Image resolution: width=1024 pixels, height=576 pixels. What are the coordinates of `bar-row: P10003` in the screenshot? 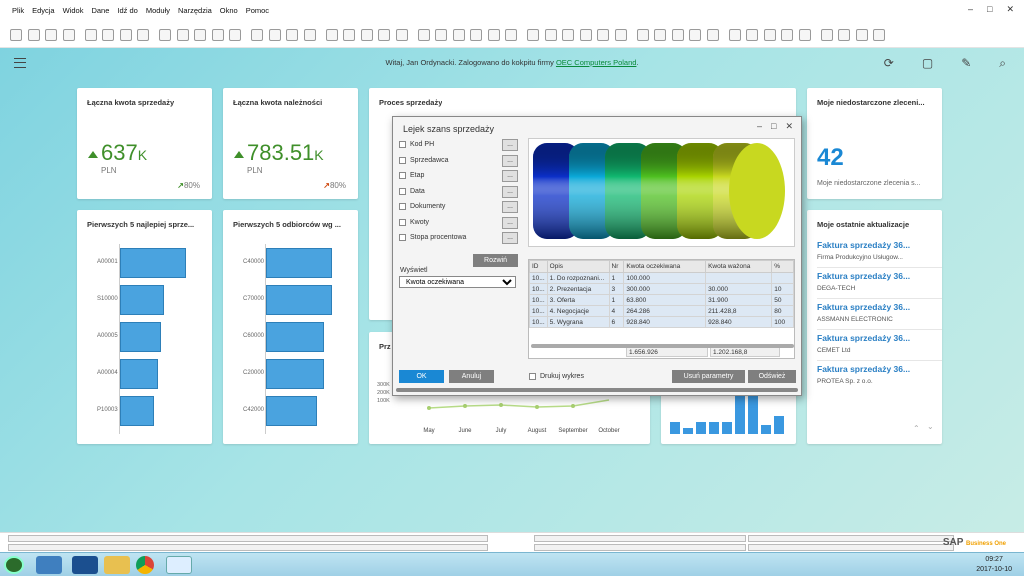 It's located at (144, 411).